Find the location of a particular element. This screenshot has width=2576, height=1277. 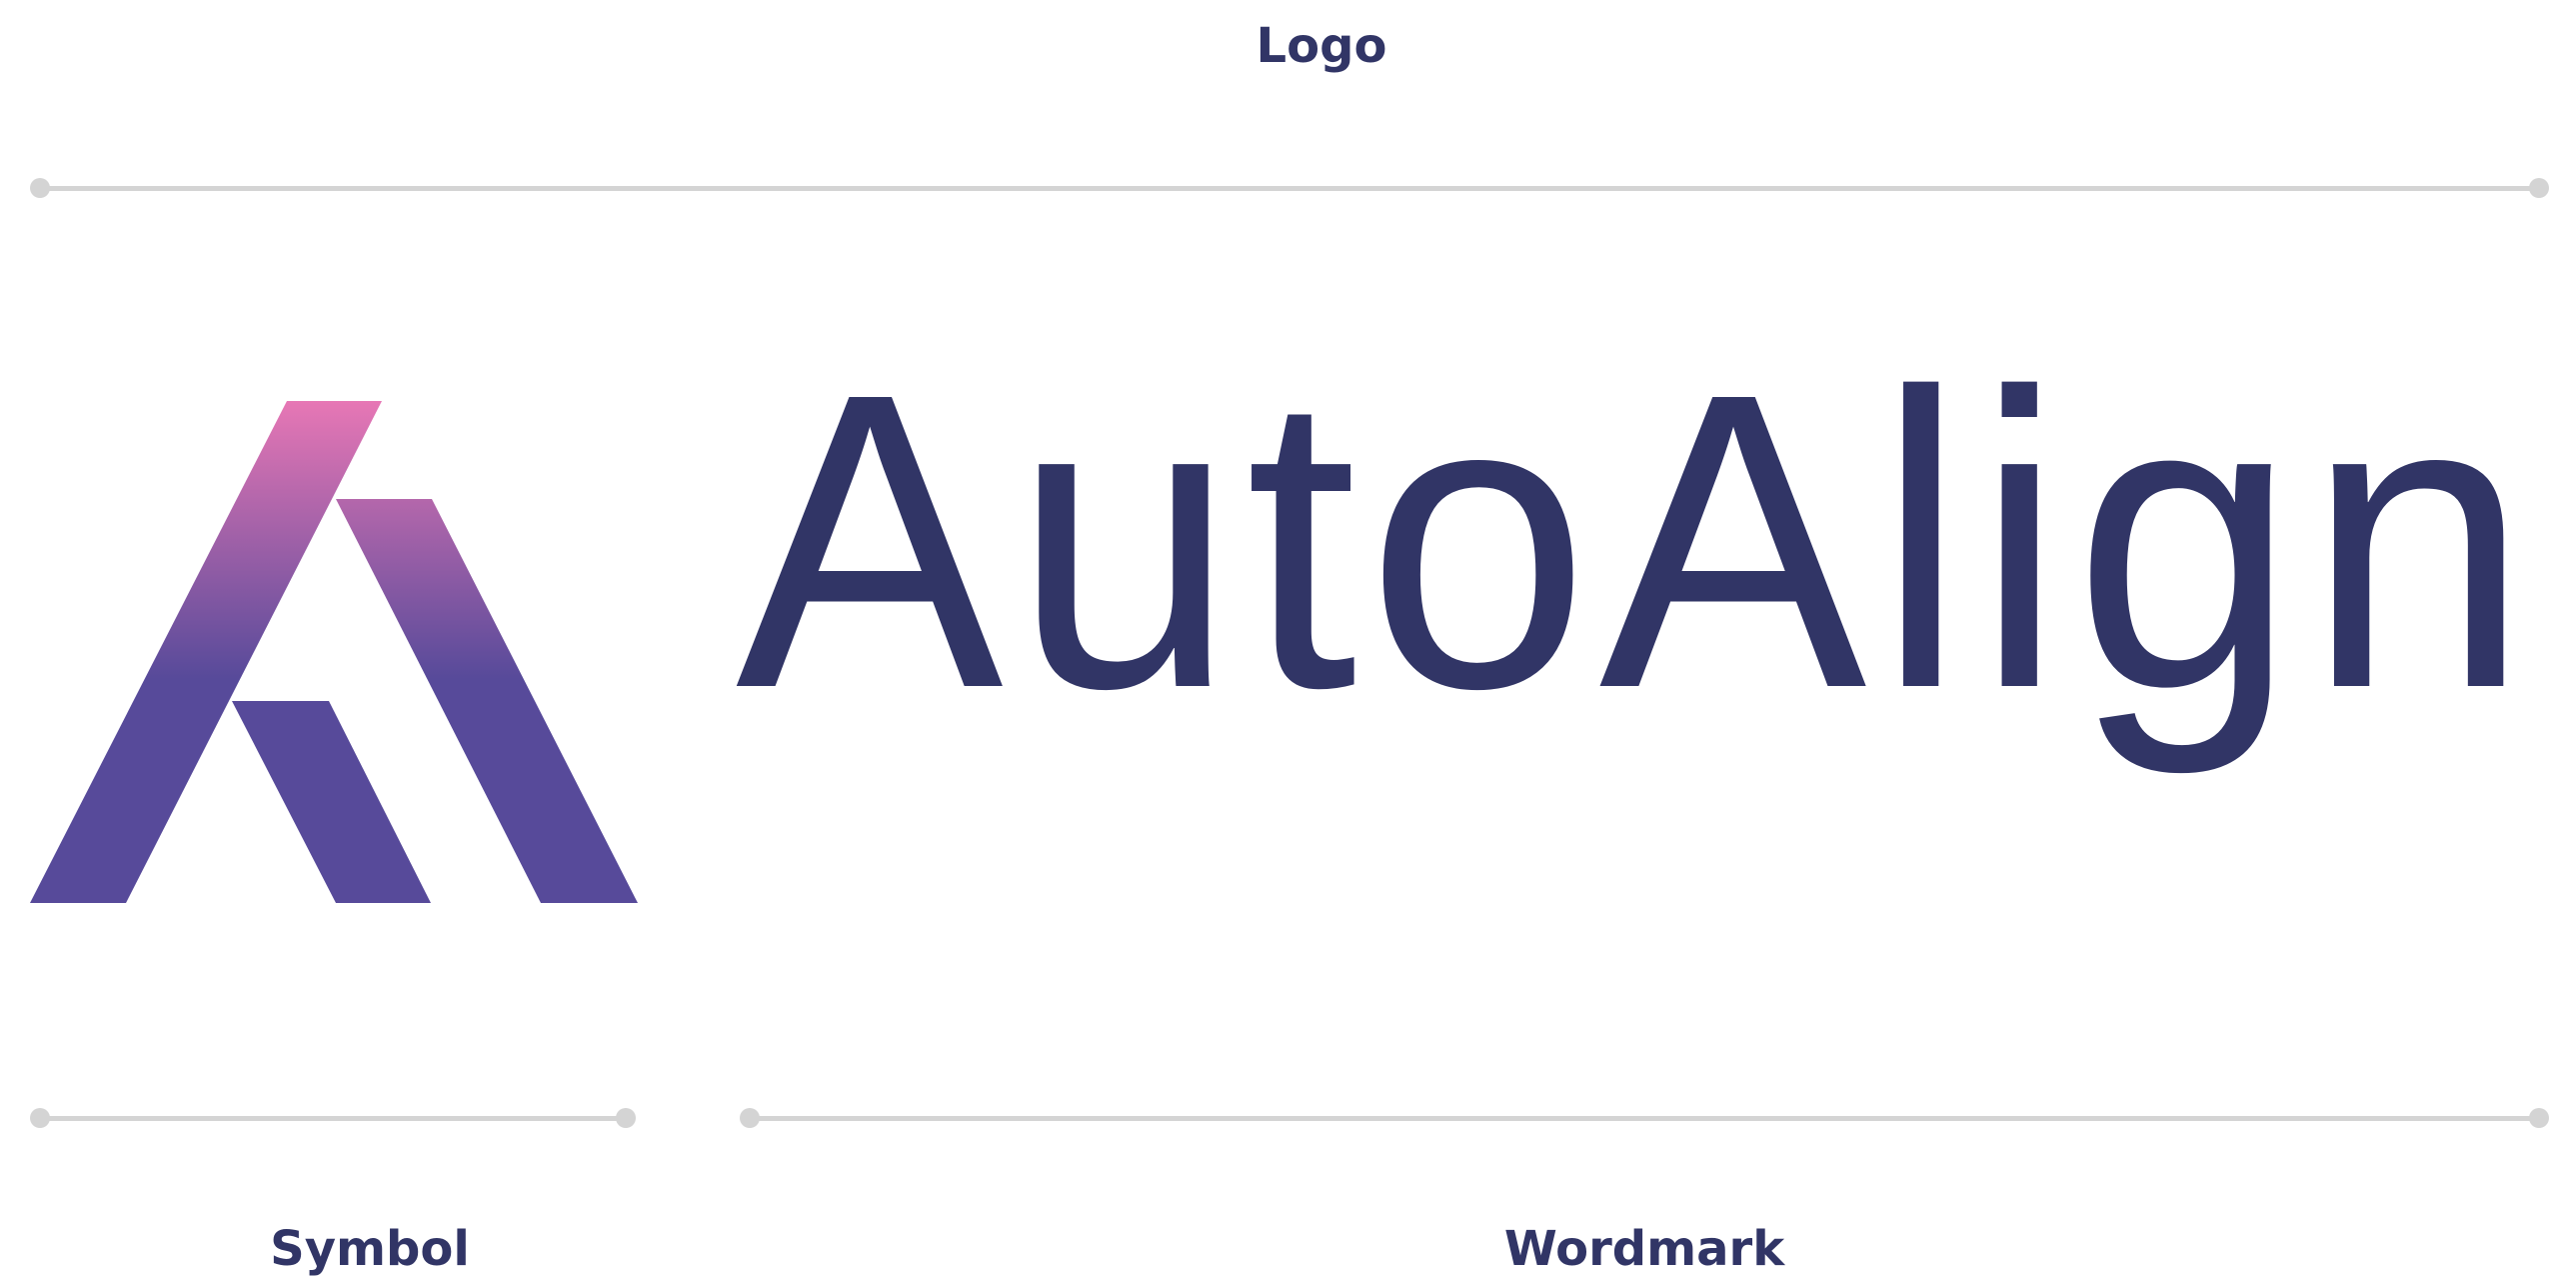

wordmark-dimension-end-dot is located at coordinates (2539, 1118).